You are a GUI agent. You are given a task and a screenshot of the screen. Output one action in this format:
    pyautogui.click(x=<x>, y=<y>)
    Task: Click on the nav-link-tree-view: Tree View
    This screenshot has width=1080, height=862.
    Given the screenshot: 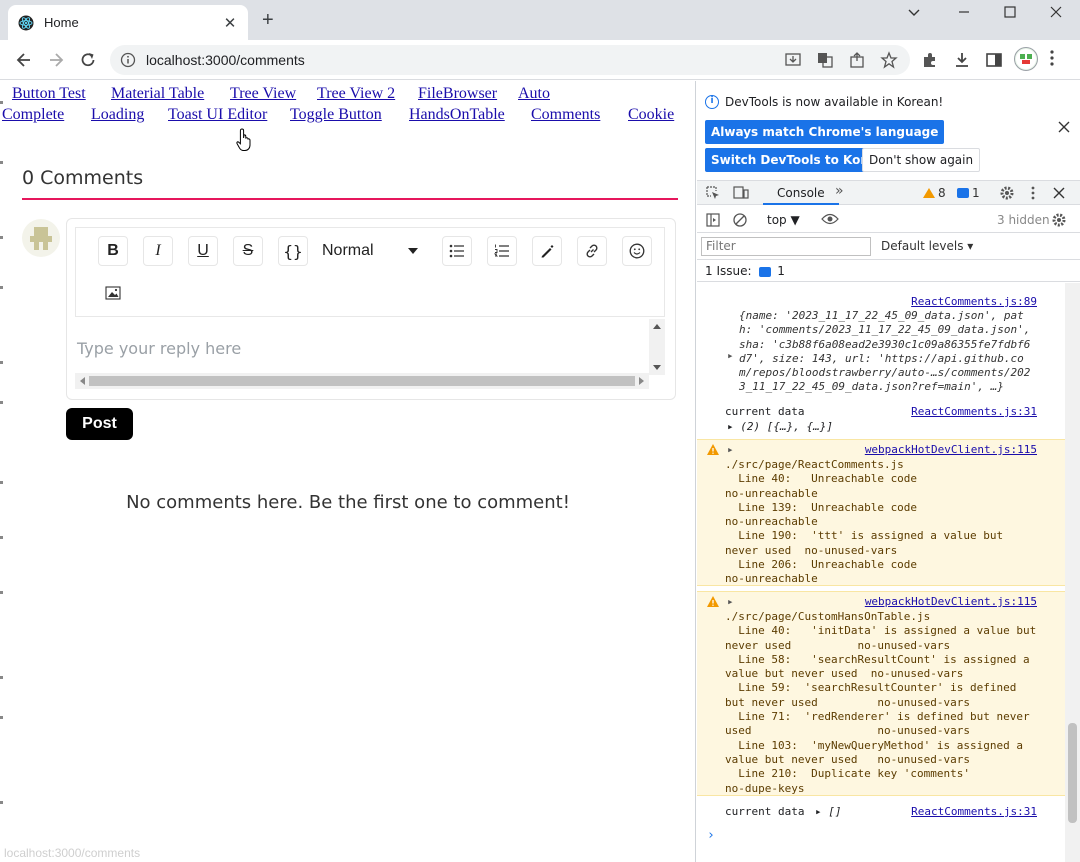 What is the action you would take?
    pyautogui.click(x=263, y=93)
    